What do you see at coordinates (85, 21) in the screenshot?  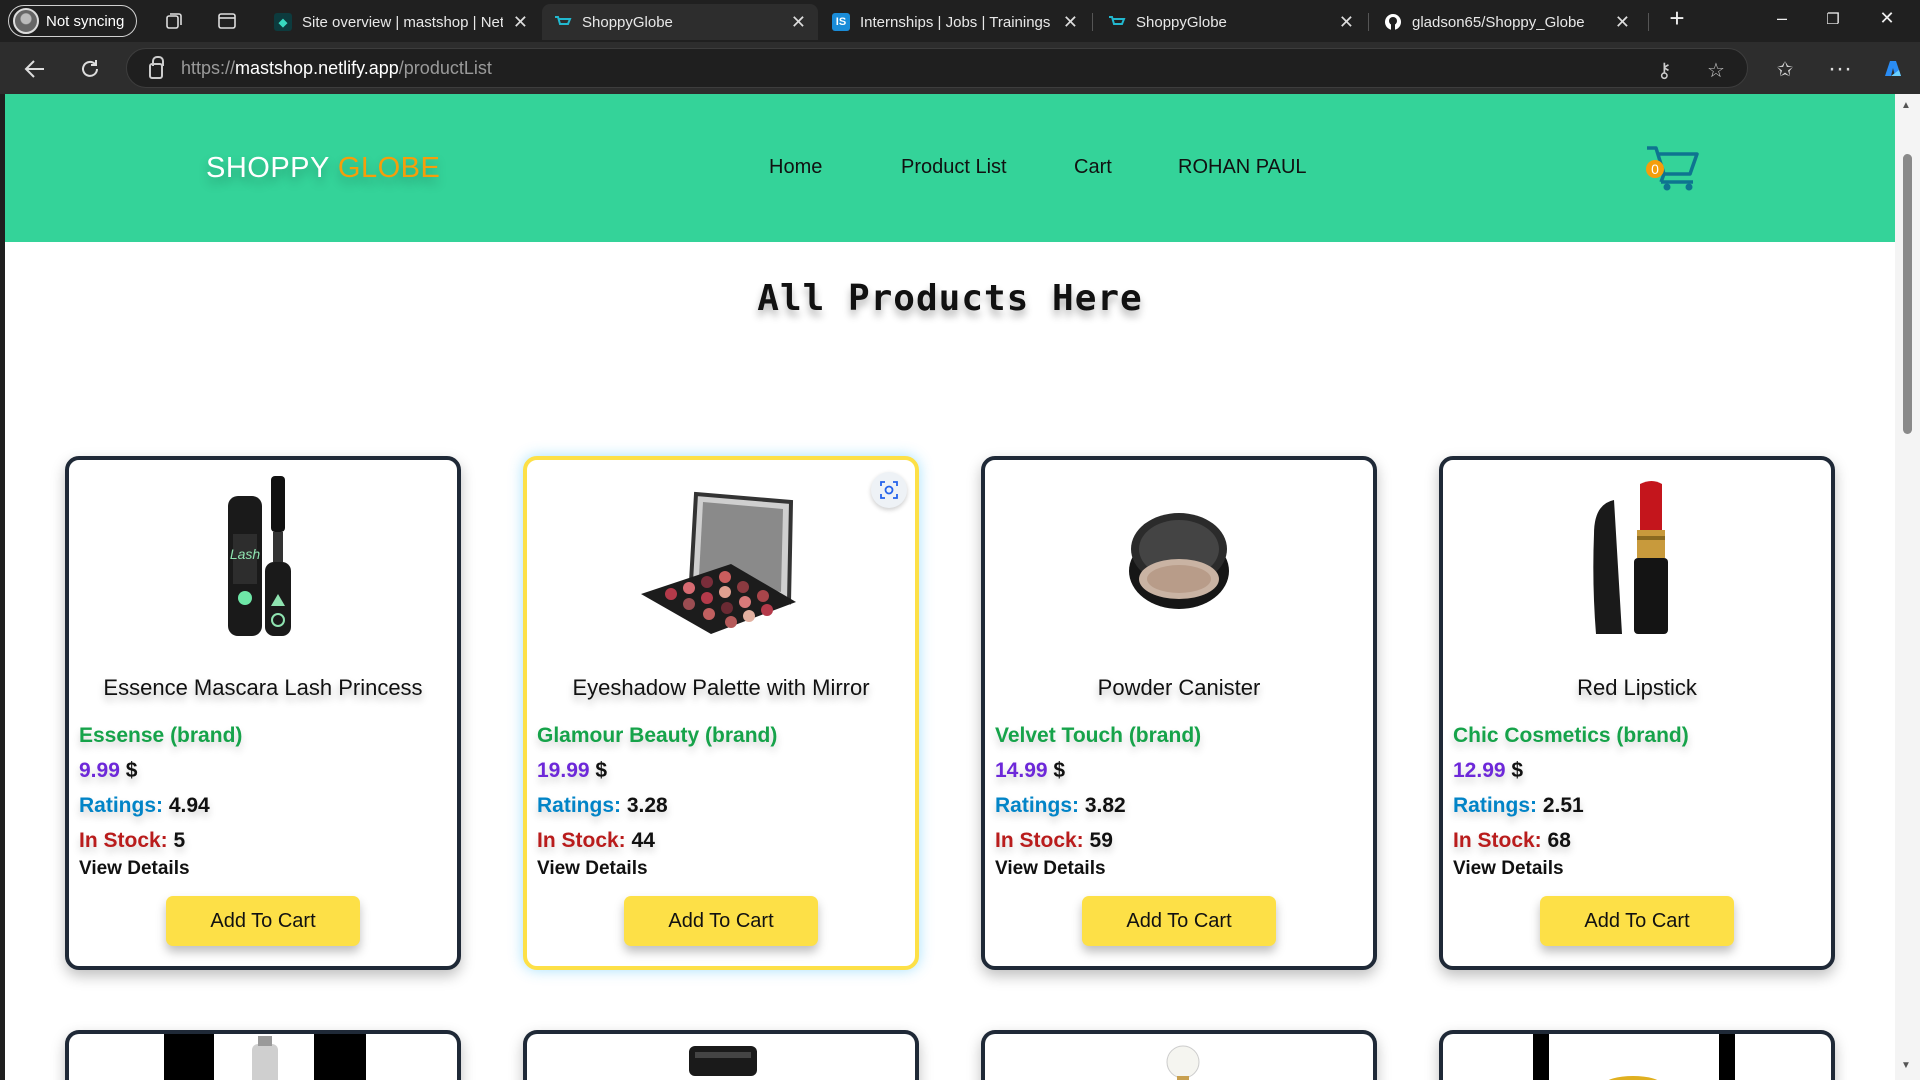 I see `profile-label: Not syncing` at bounding box center [85, 21].